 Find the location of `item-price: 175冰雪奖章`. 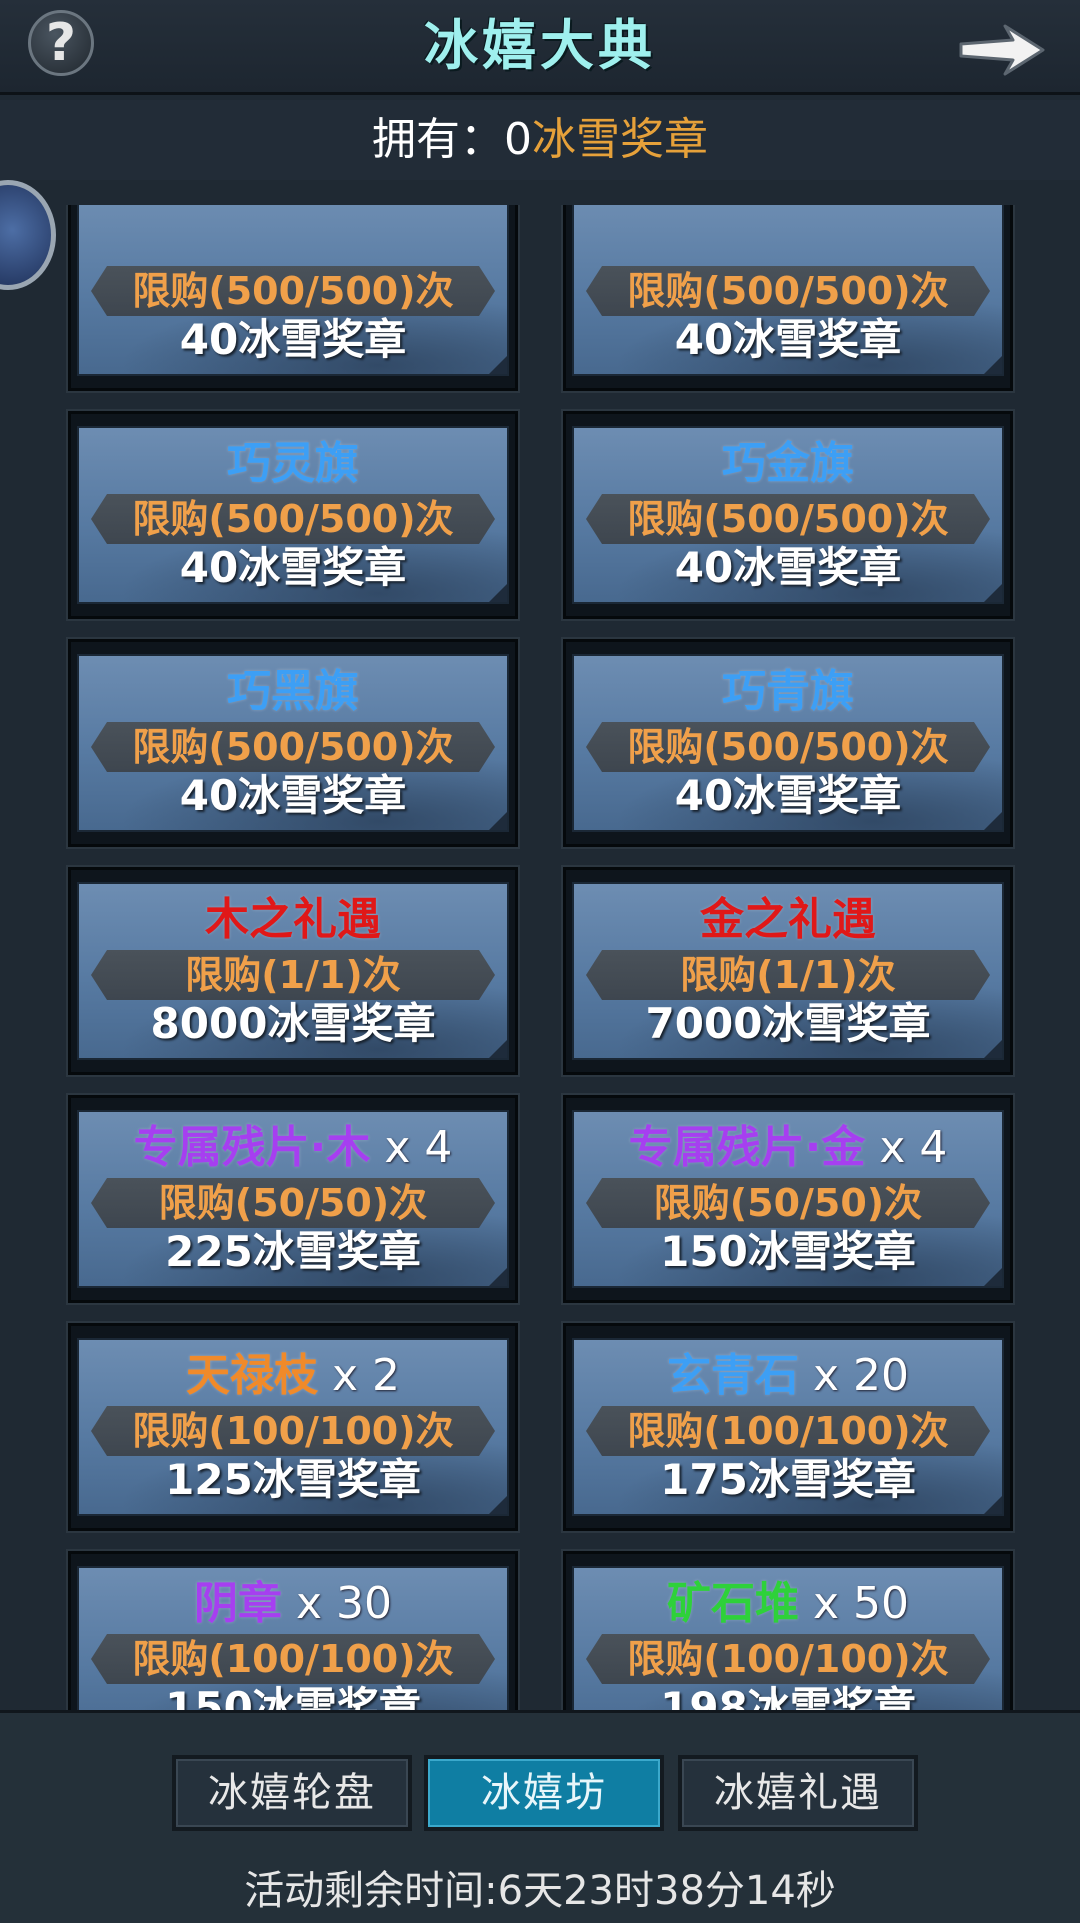

item-price: 175冰雪奖章 is located at coordinates (788, 1479).